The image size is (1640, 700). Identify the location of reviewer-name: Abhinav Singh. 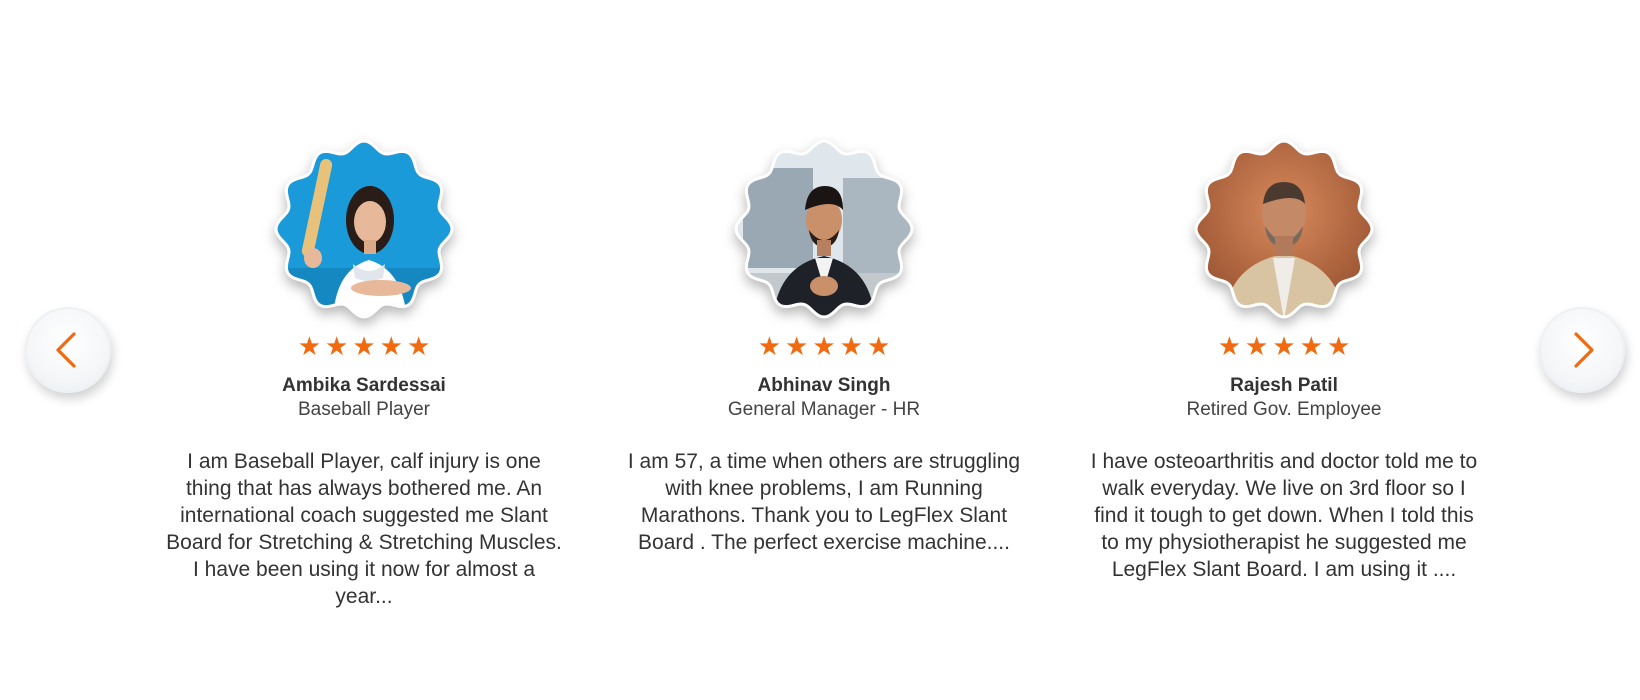
(824, 385).